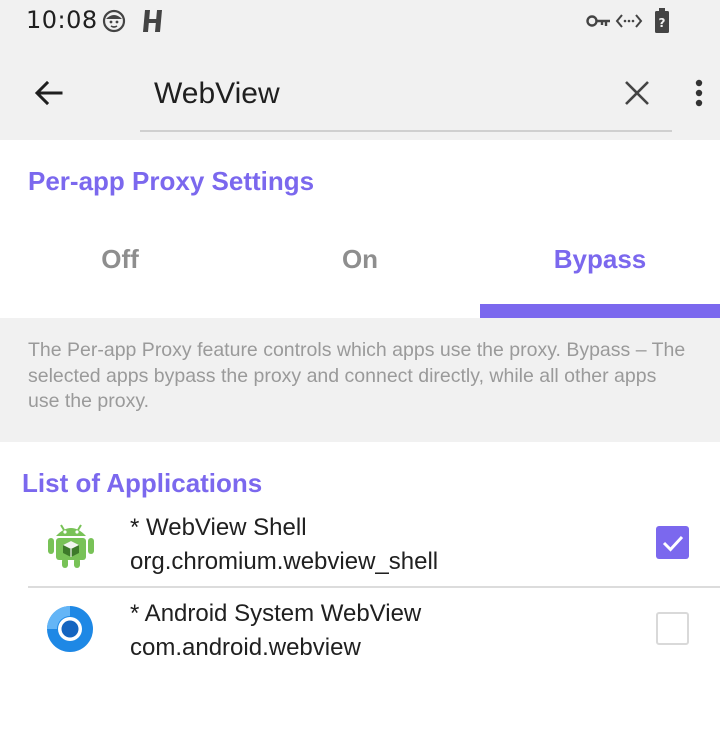 The height and width of the screenshot is (733, 720). Describe the element at coordinates (284, 561) in the screenshot. I see `app-package: org.chromium.webview_shell` at that location.